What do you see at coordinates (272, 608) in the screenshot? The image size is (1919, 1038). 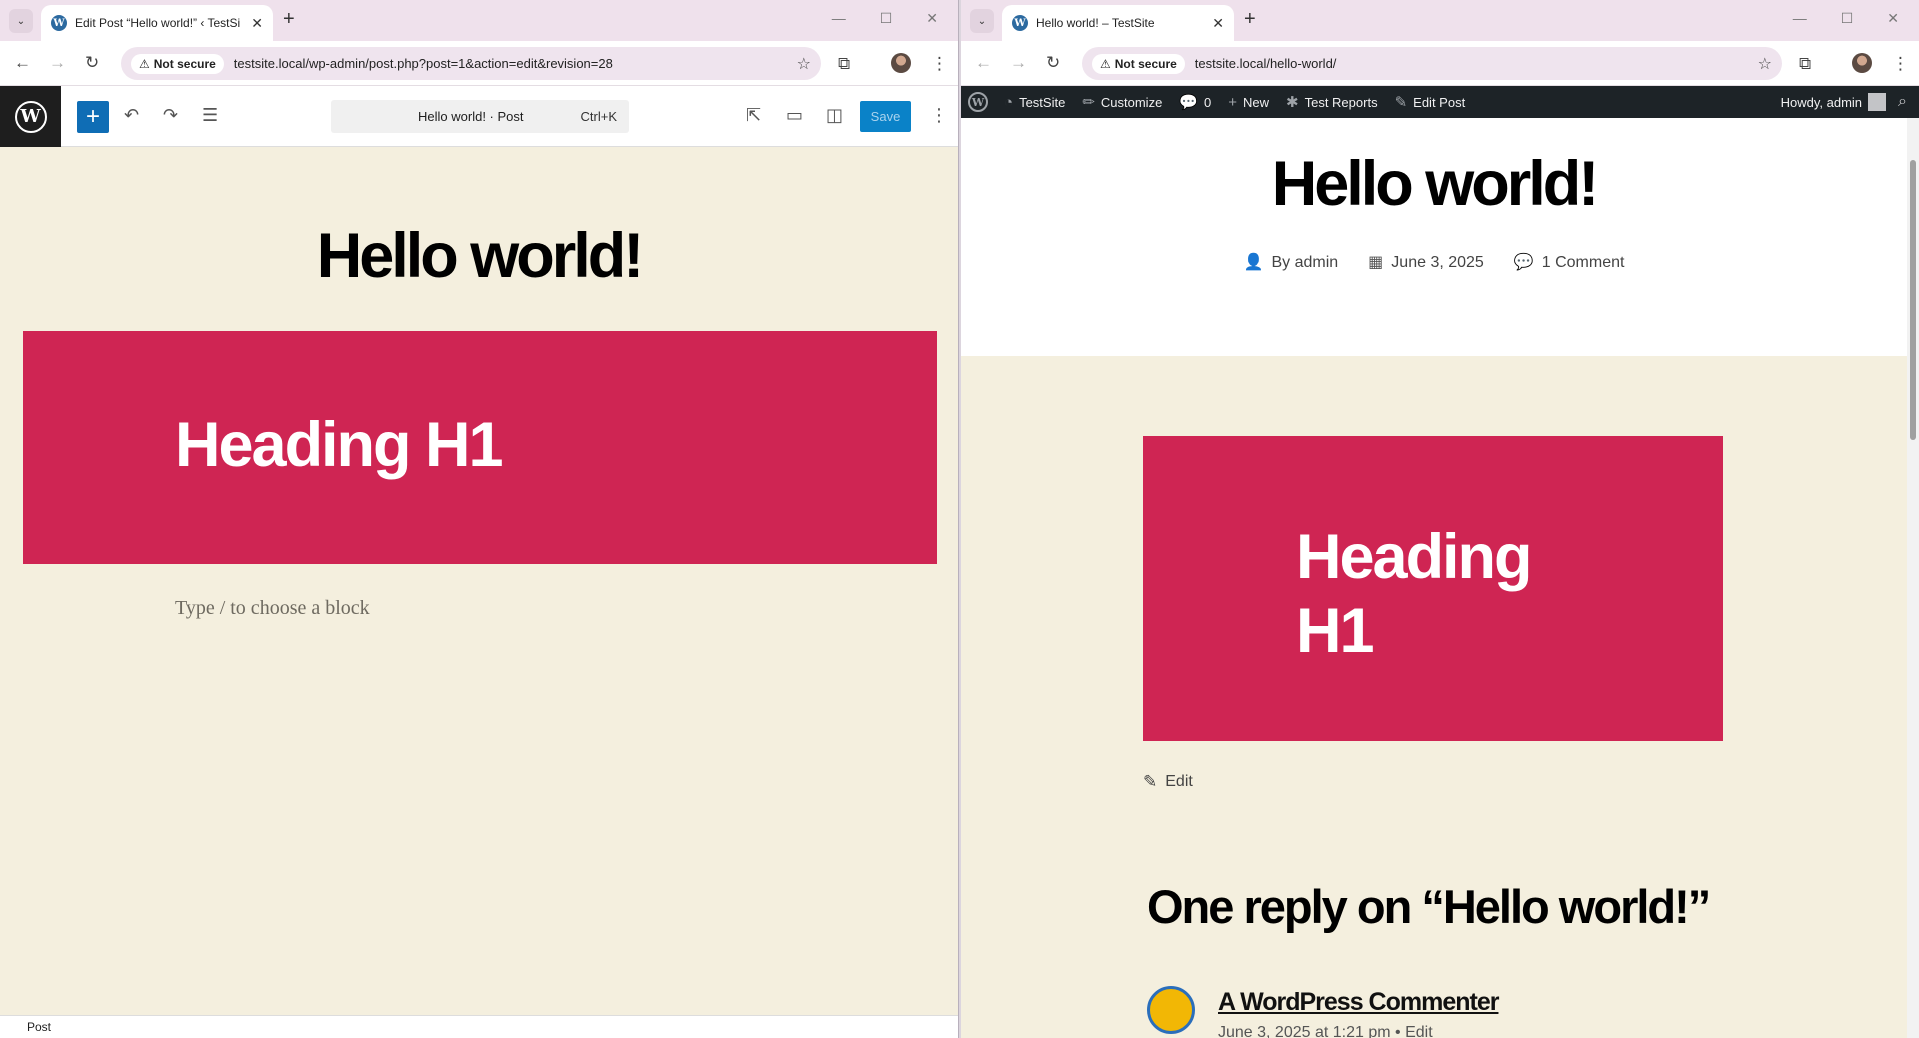 I see `block-placeholder: Type / to choose a block` at bounding box center [272, 608].